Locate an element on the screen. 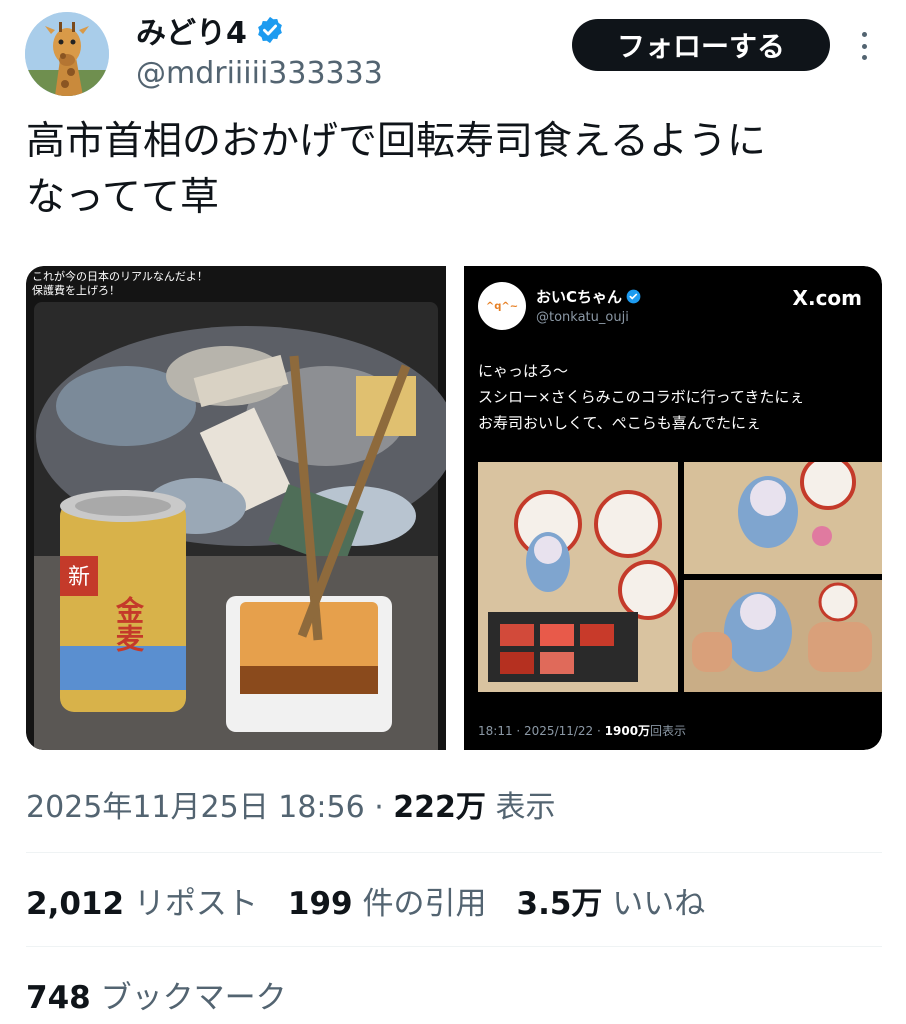 The height and width of the screenshot is (1024, 906). embed-meta: 18:11 · 2025/11/22 · 1900万回表示 is located at coordinates (582, 730).